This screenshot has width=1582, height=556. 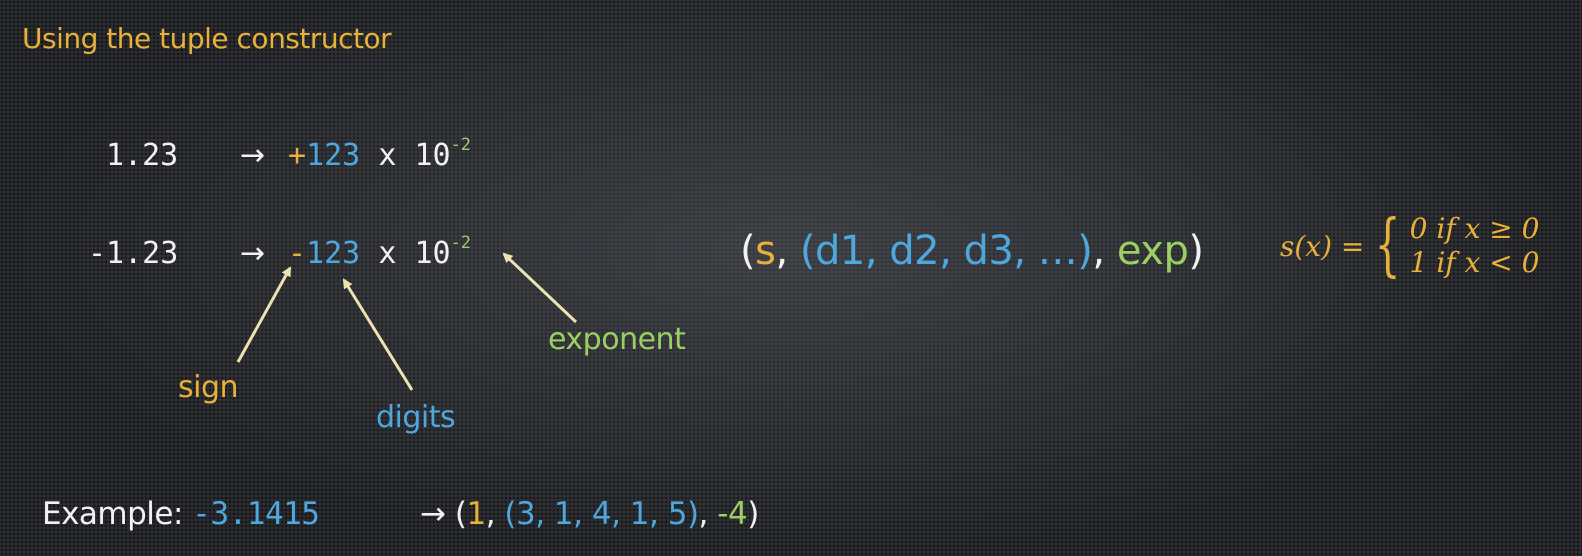 What do you see at coordinates (264, 314) in the screenshot?
I see `sign-pointer-arrow` at bounding box center [264, 314].